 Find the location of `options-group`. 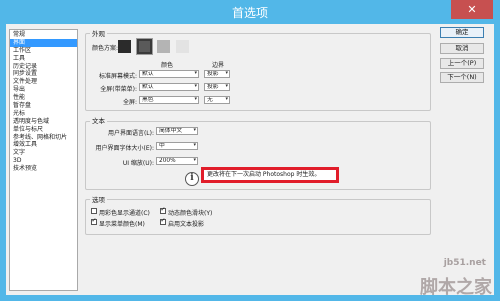

options-group is located at coordinates (258, 217).